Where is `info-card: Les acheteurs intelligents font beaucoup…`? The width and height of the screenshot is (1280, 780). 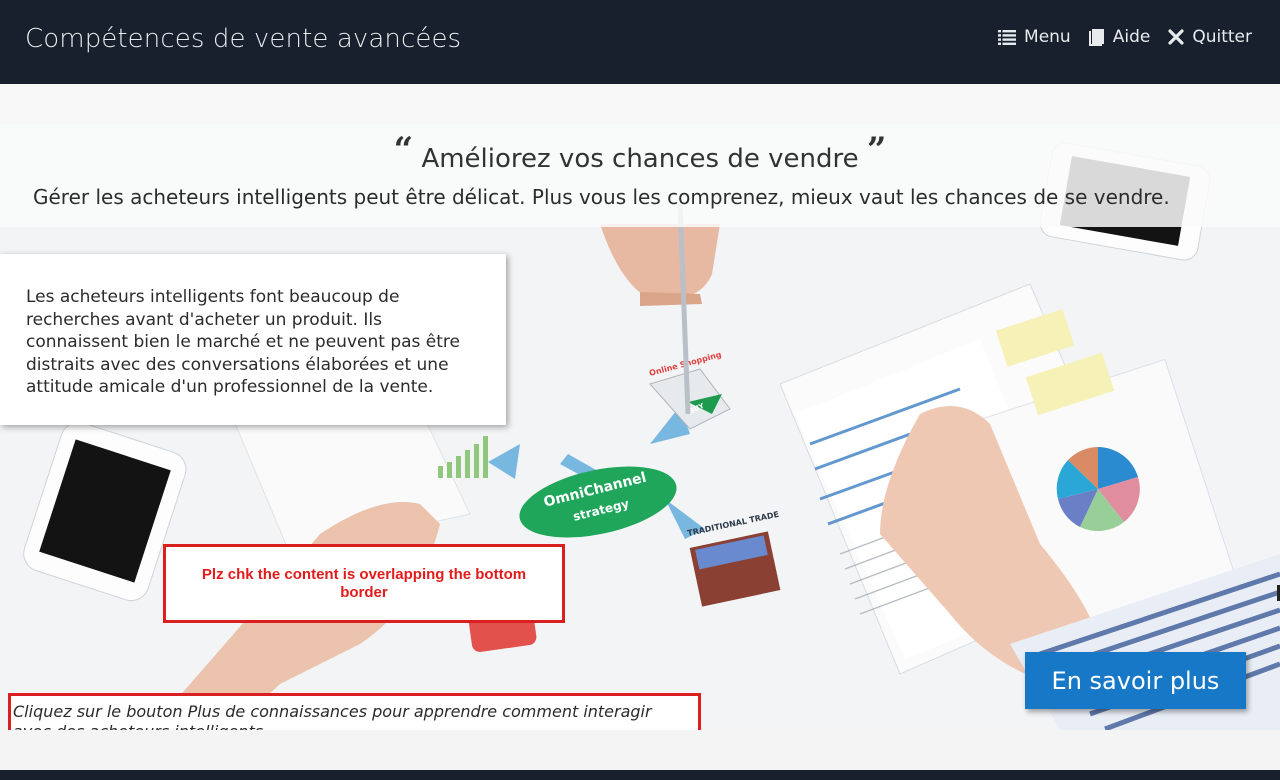
info-card: Les acheteurs intelligents font beaucoup… is located at coordinates (253, 339).